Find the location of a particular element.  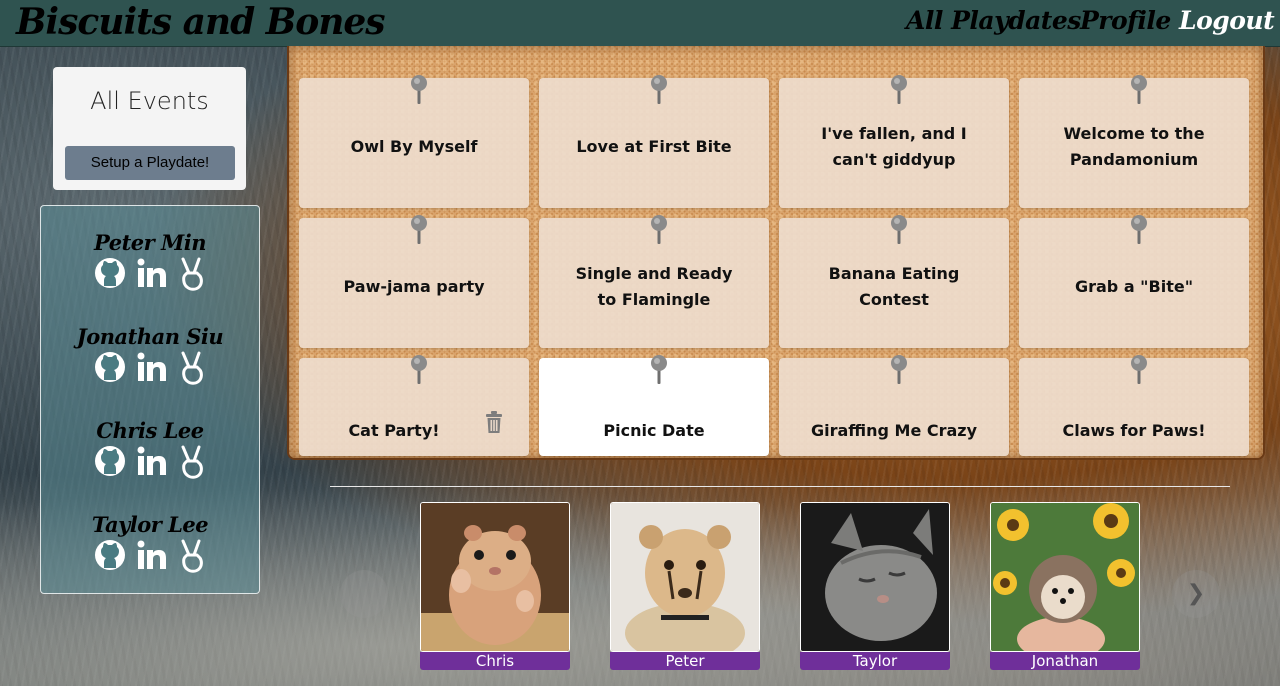

nav-profile: Profile is located at coordinates (1125, 23).